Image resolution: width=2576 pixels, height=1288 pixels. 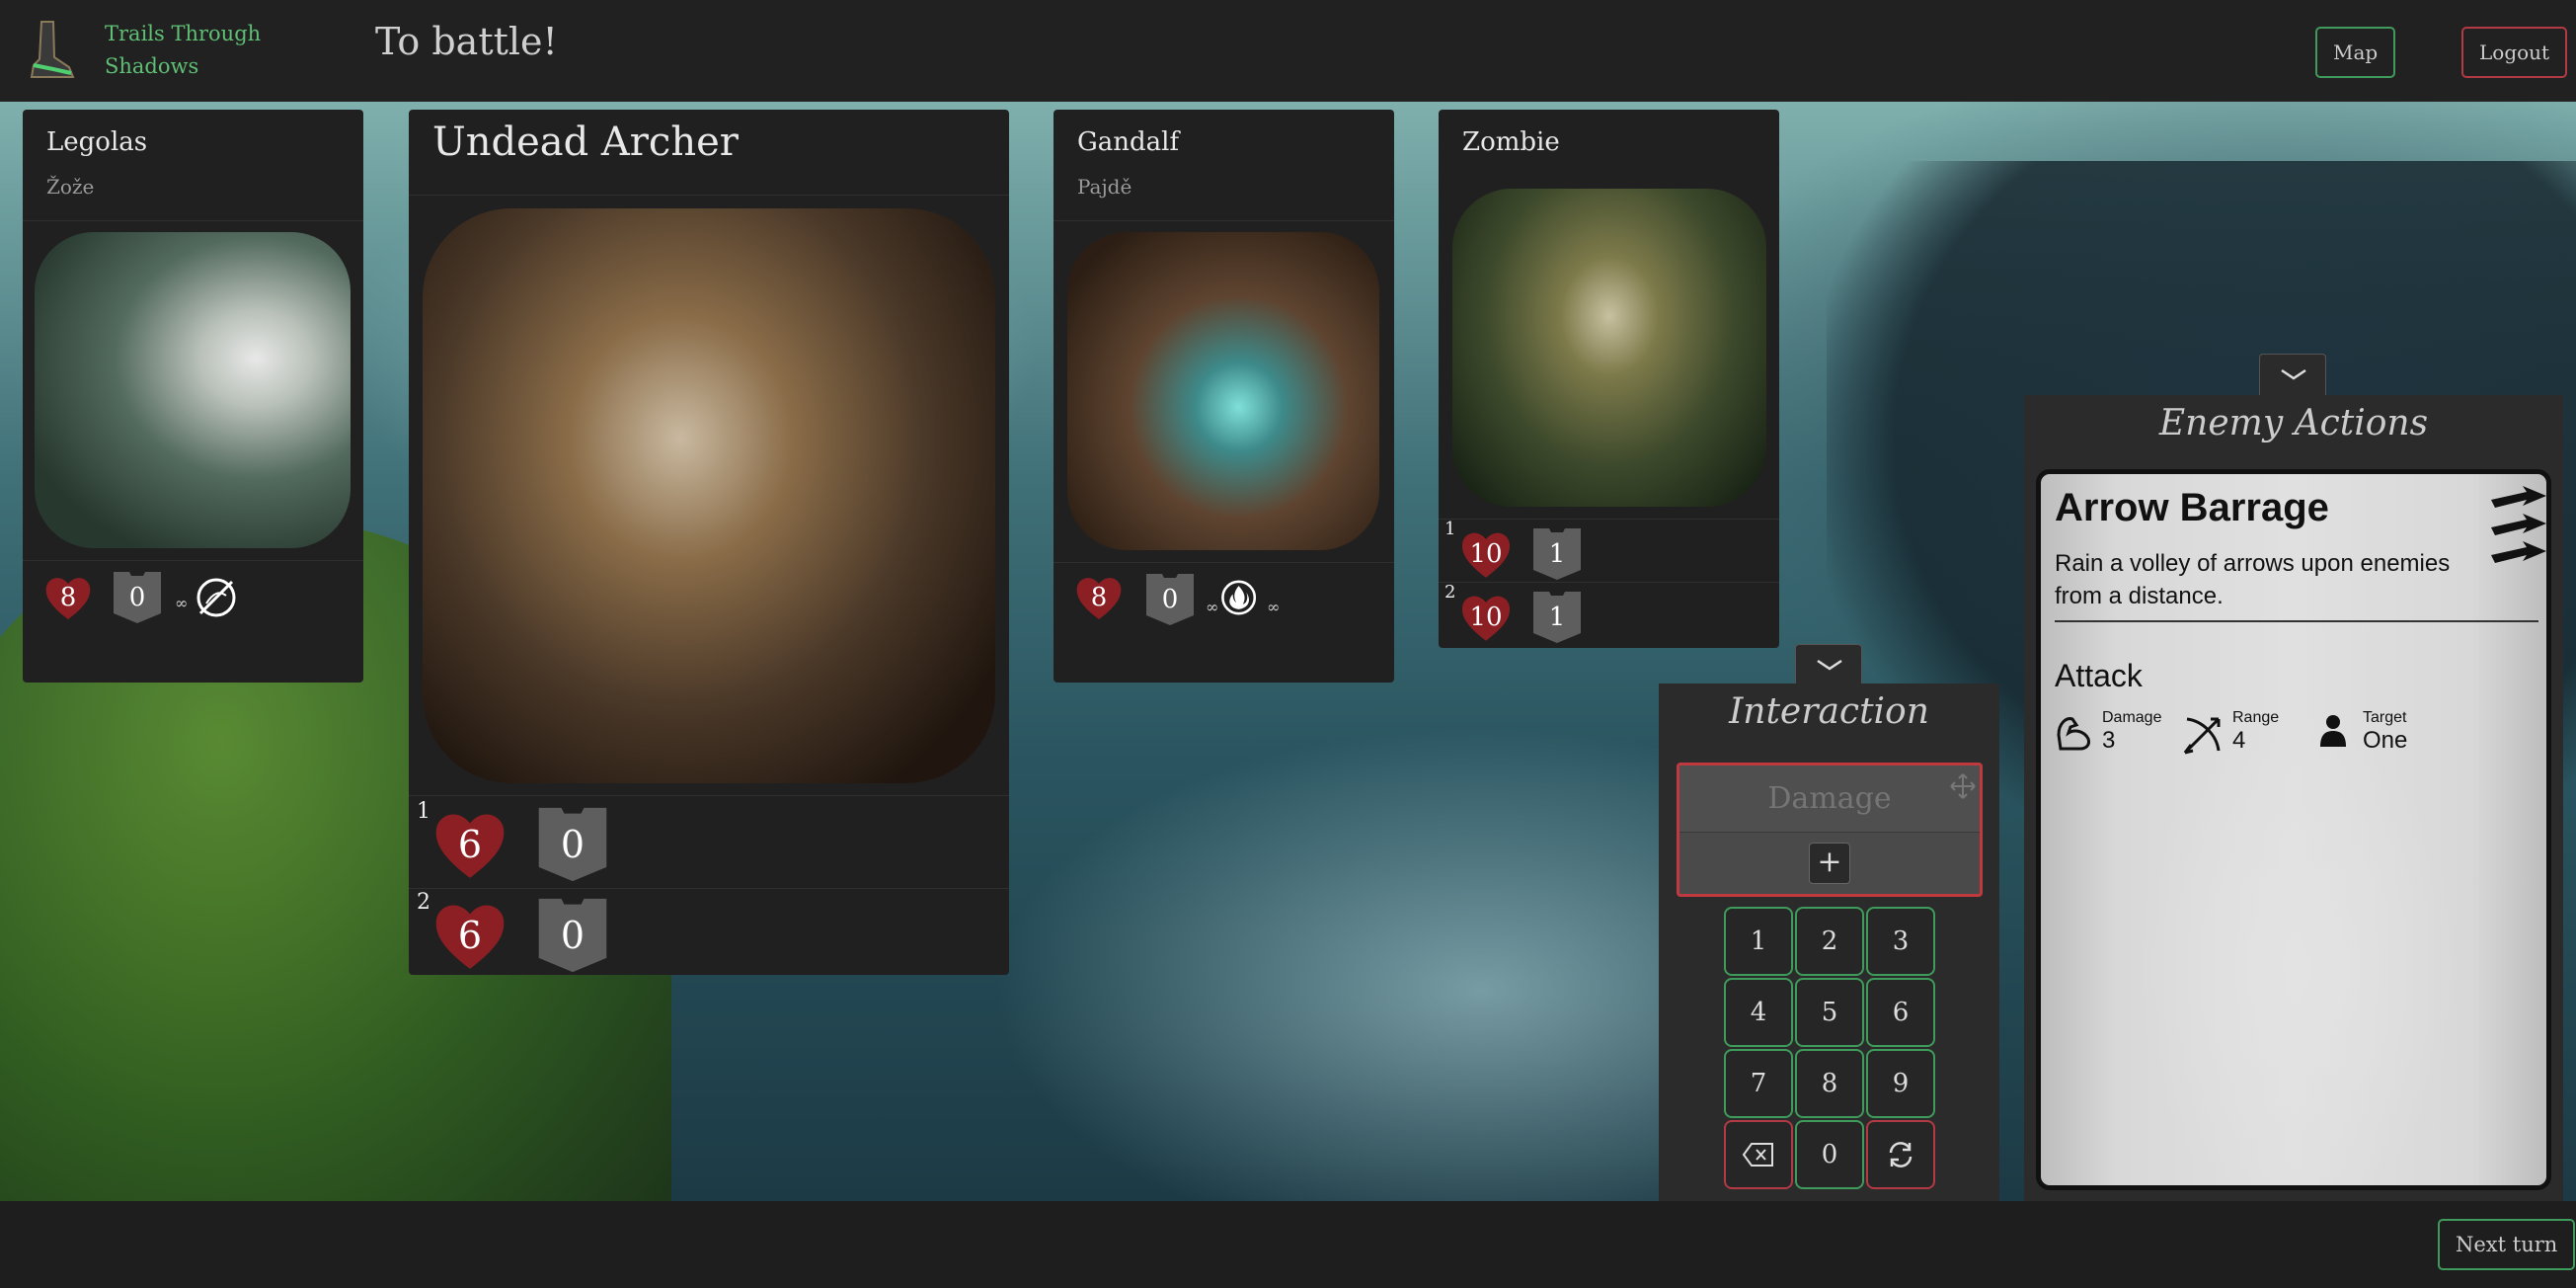 I want to click on interaction-collapse-tab, so click(x=1828, y=664).